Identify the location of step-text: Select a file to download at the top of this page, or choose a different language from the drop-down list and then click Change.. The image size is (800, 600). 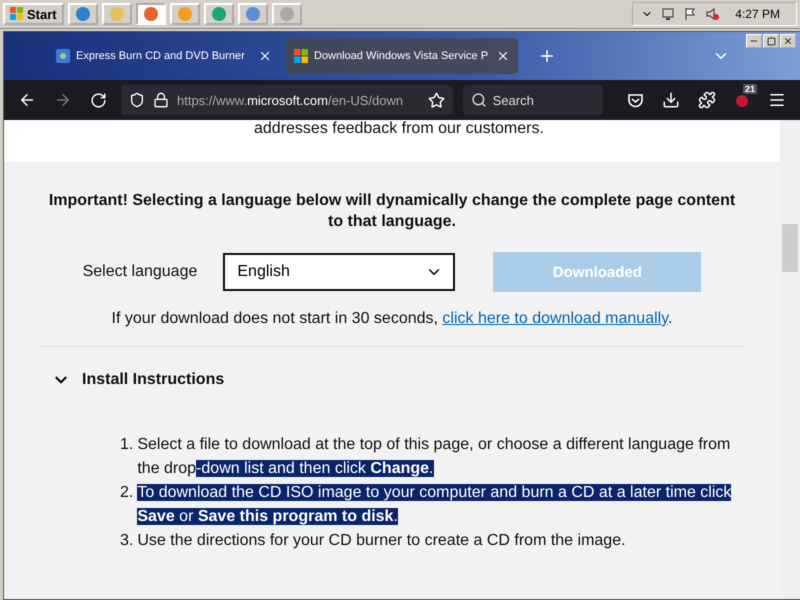
(434, 457).